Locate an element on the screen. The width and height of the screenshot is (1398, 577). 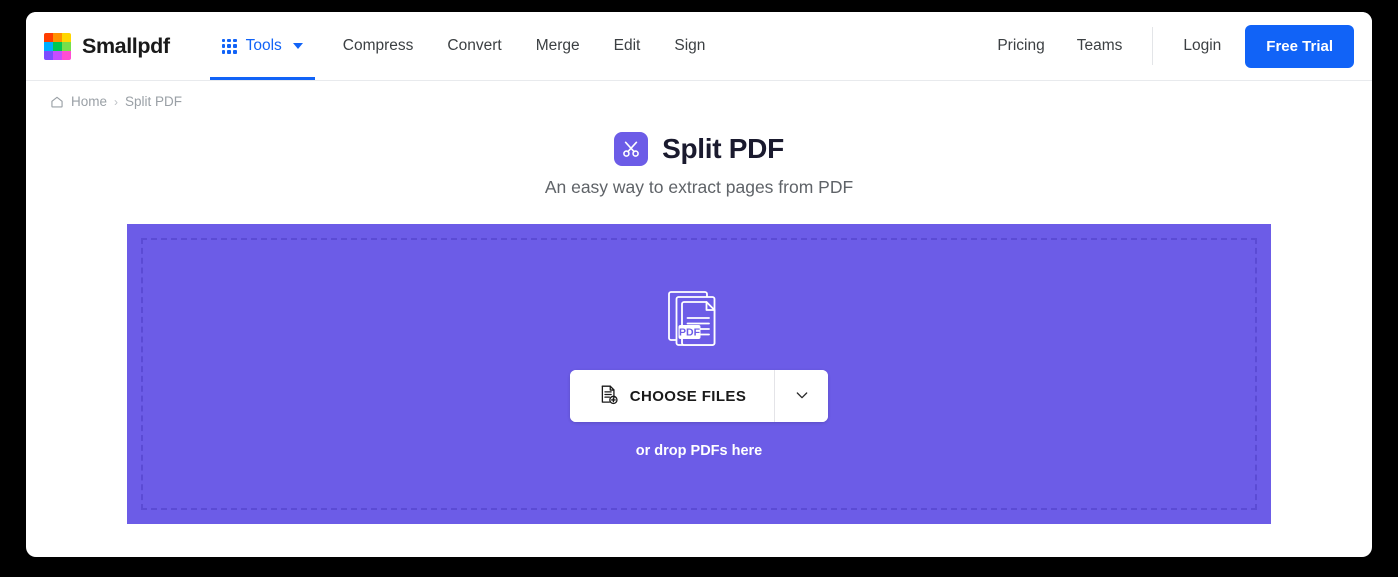
free-trial-button: Free Trial is located at coordinates (1299, 46).